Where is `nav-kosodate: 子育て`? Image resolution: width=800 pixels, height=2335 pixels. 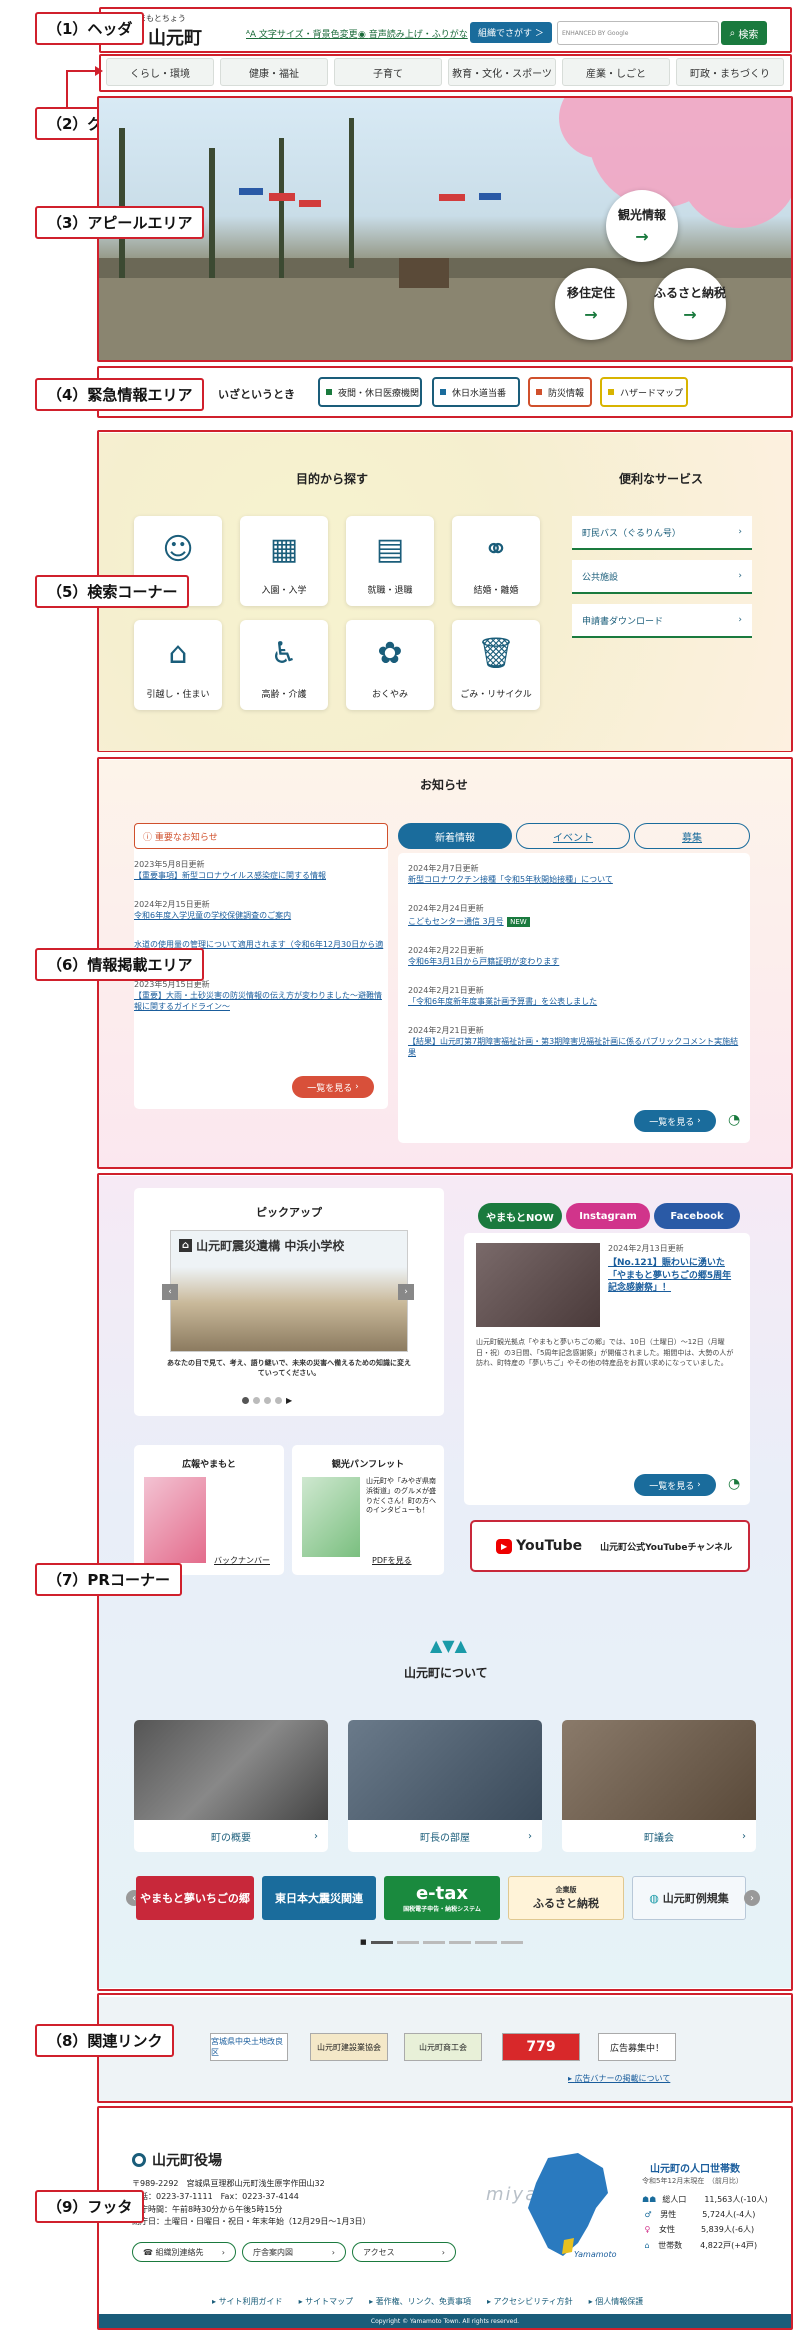 nav-kosodate: 子育て is located at coordinates (388, 72).